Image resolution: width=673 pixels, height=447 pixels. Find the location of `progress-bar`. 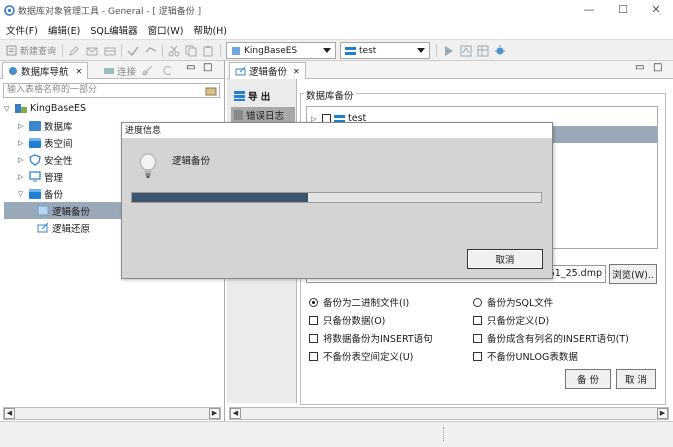

progress-bar is located at coordinates (336, 197).